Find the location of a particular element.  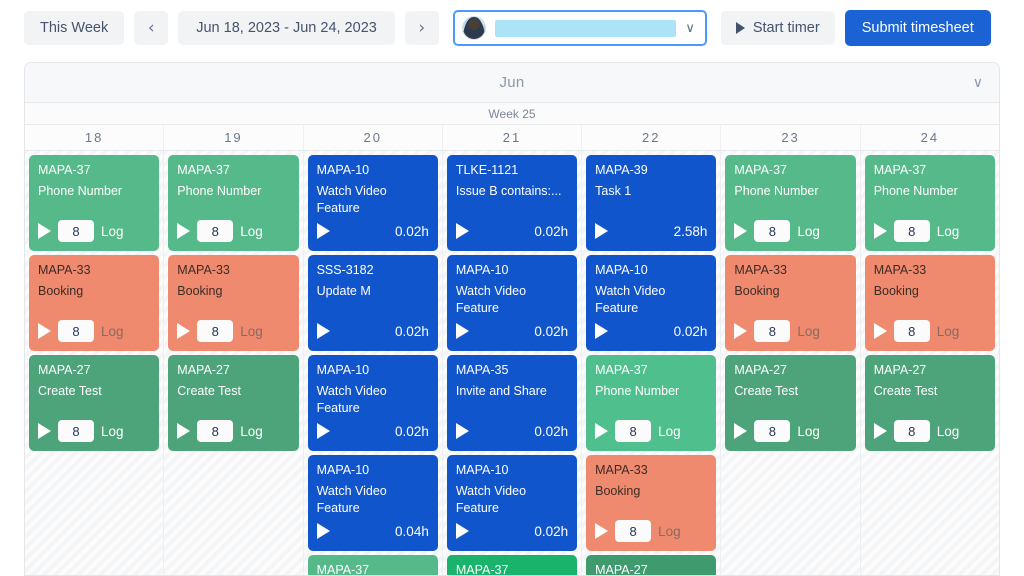

previous-week-button: ‹ is located at coordinates (151, 28).